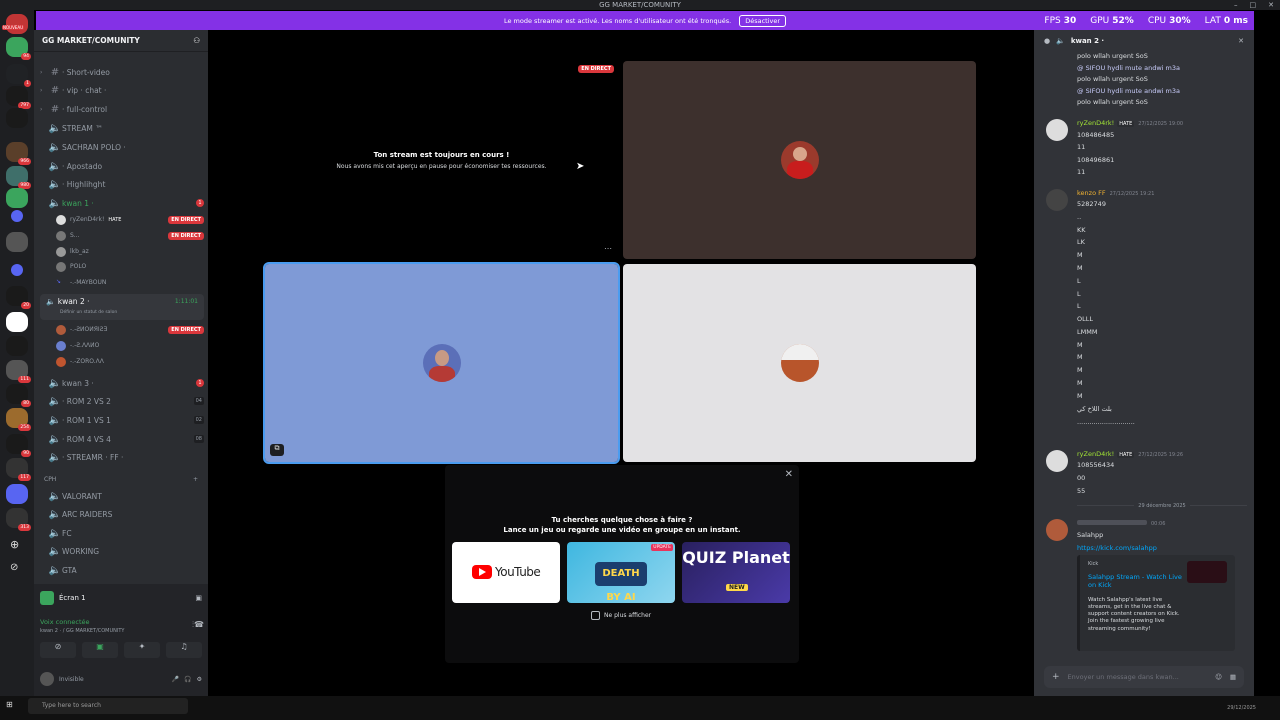 Image resolution: width=1280 pixels, height=720 pixels. Describe the element at coordinates (121, 598) in the screenshot. I see `screen-share-row: Écran 1 ▣` at that location.